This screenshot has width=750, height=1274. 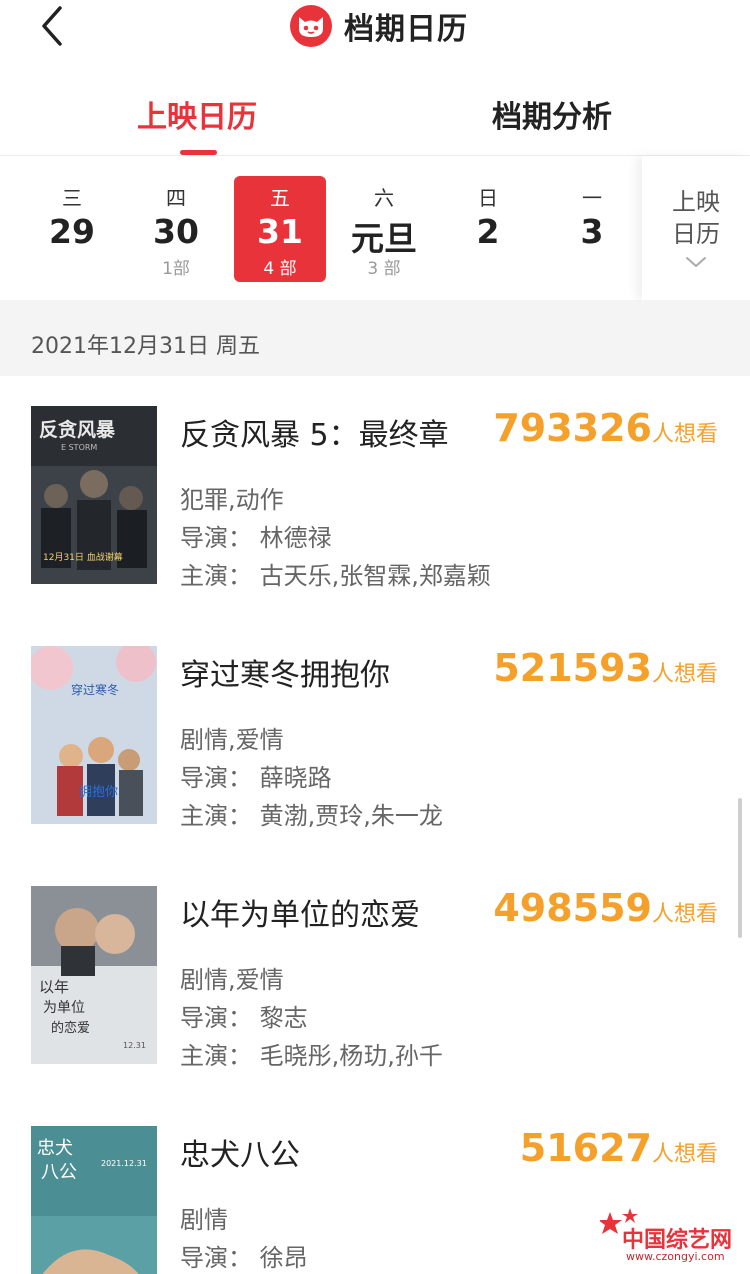 What do you see at coordinates (280, 269) in the screenshot?
I see `release-count: 4 部` at bounding box center [280, 269].